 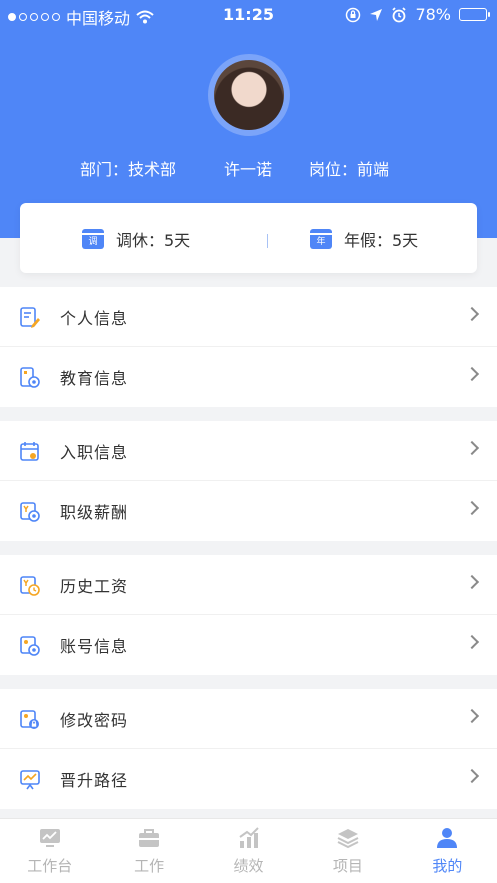 What do you see at coordinates (348, 839) in the screenshot?
I see `layers-icon` at bounding box center [348, 839].